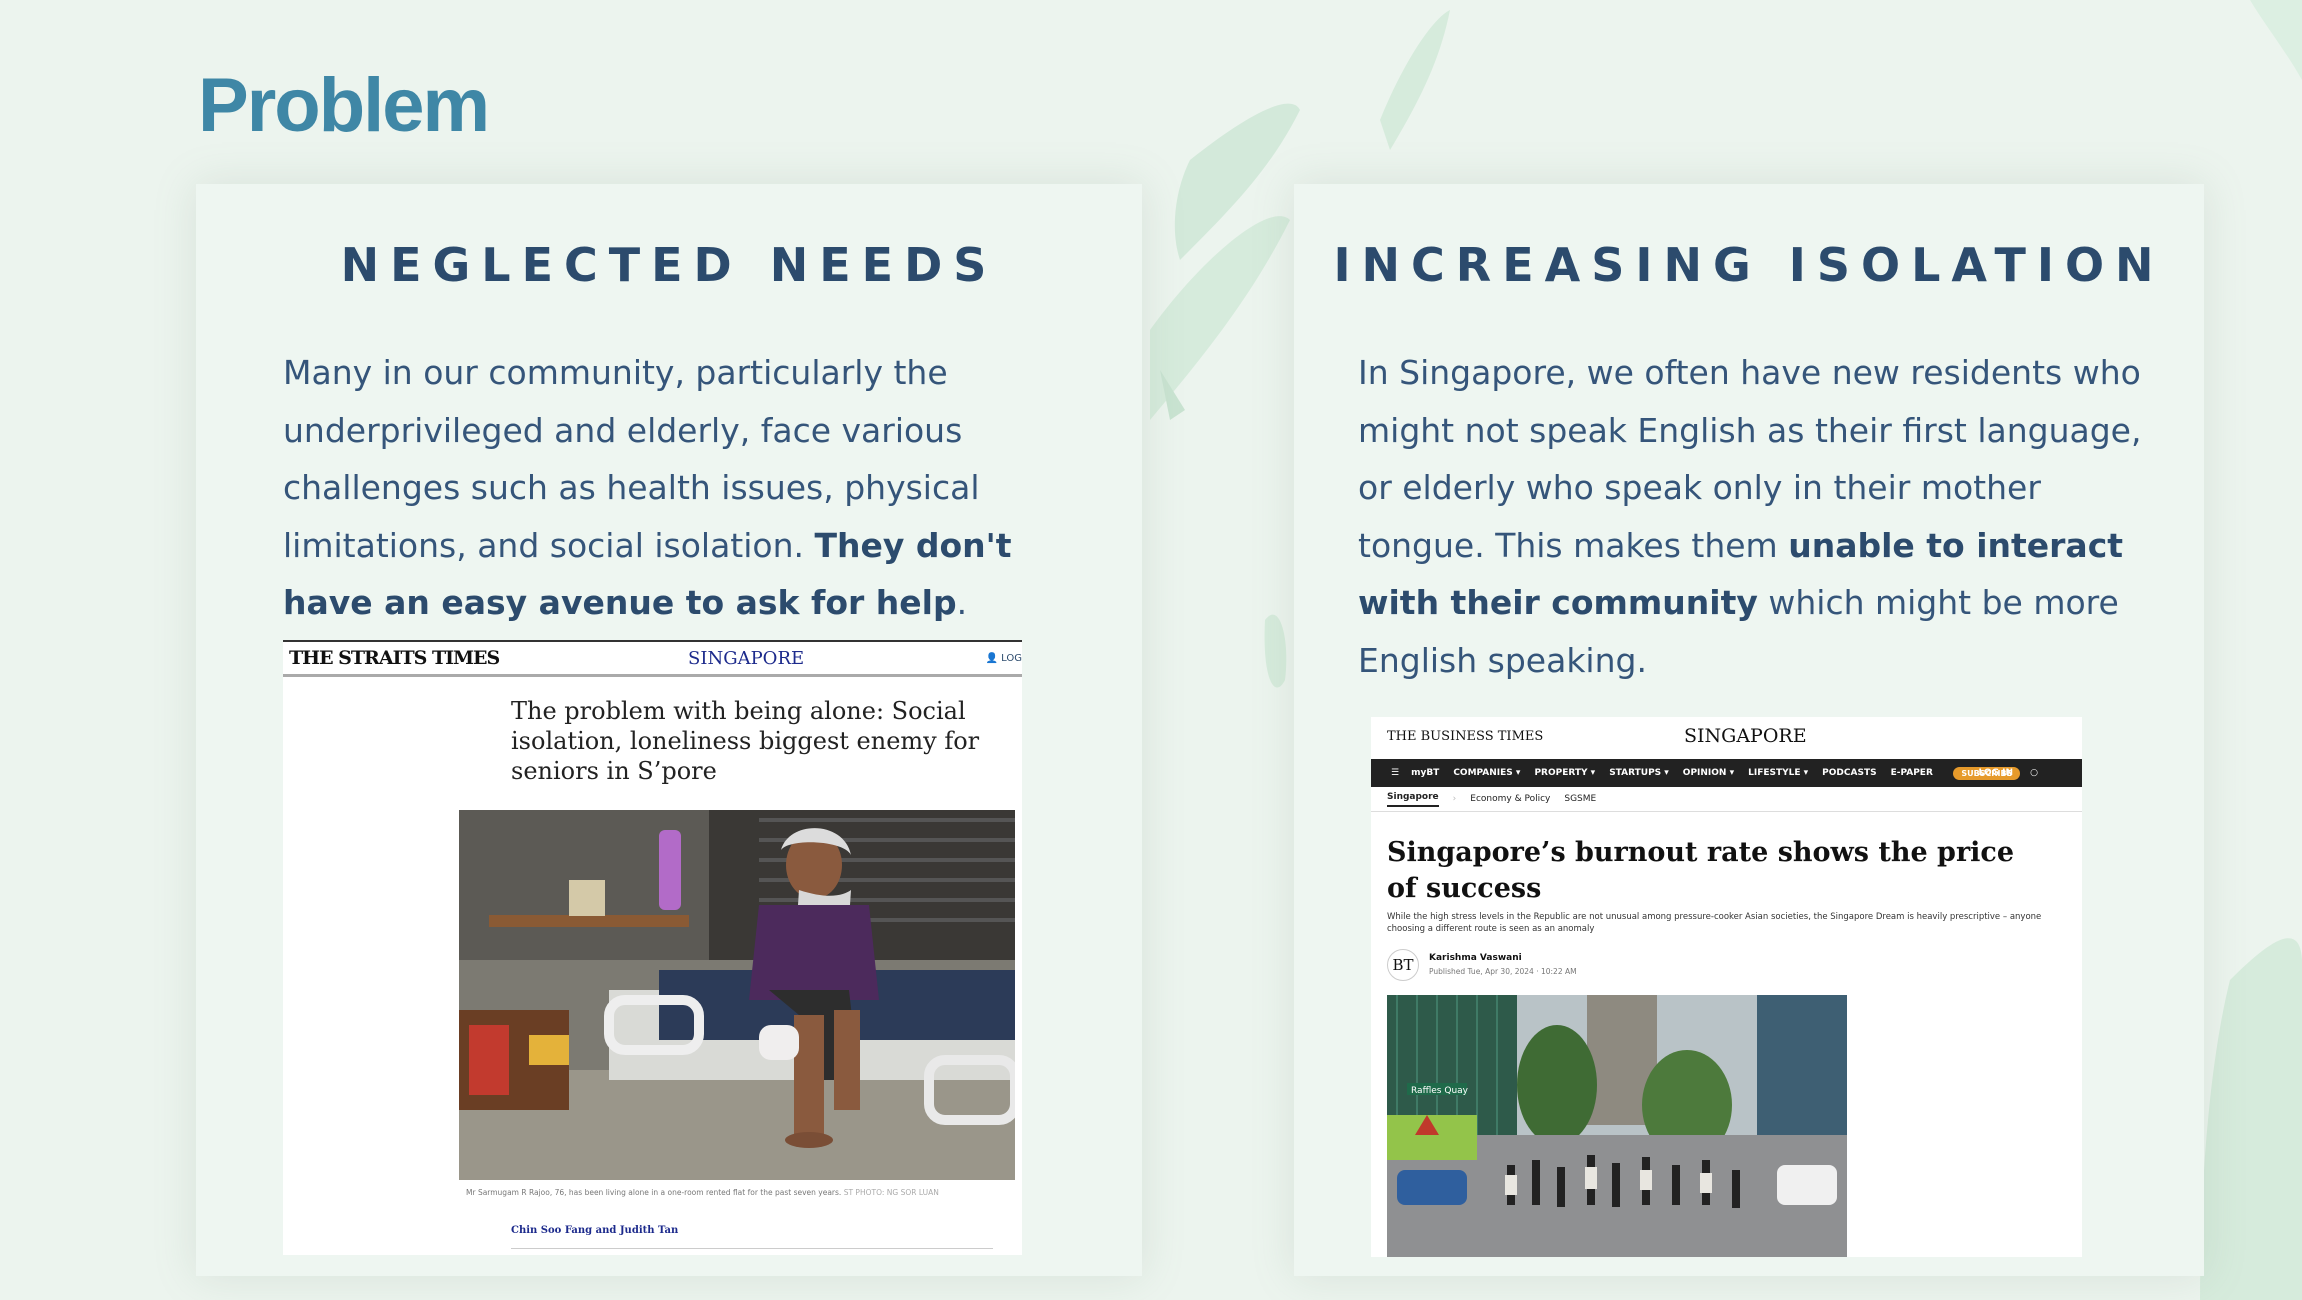 This screenshot has height=1300, width=2302. Describe the element at coordinates (652, 658) in the screenshot. I see `straits-times-header: THE STRAITS TIMES SINGAPORE 👤 LOG` at that location.